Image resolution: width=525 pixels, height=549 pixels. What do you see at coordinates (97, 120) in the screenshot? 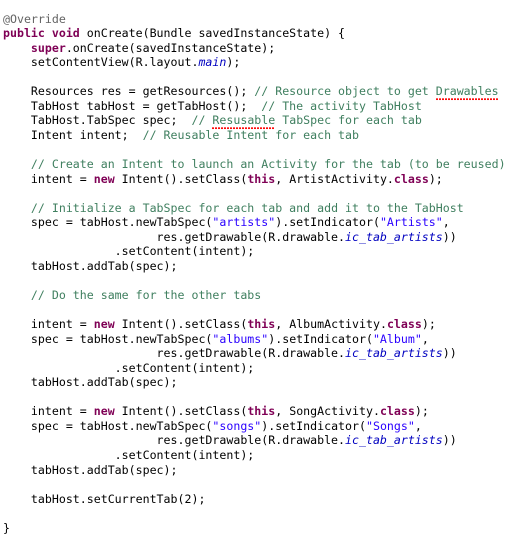
I see `token-plain: TabHost.TabSpec spec;` at bounding box center [97, 120].